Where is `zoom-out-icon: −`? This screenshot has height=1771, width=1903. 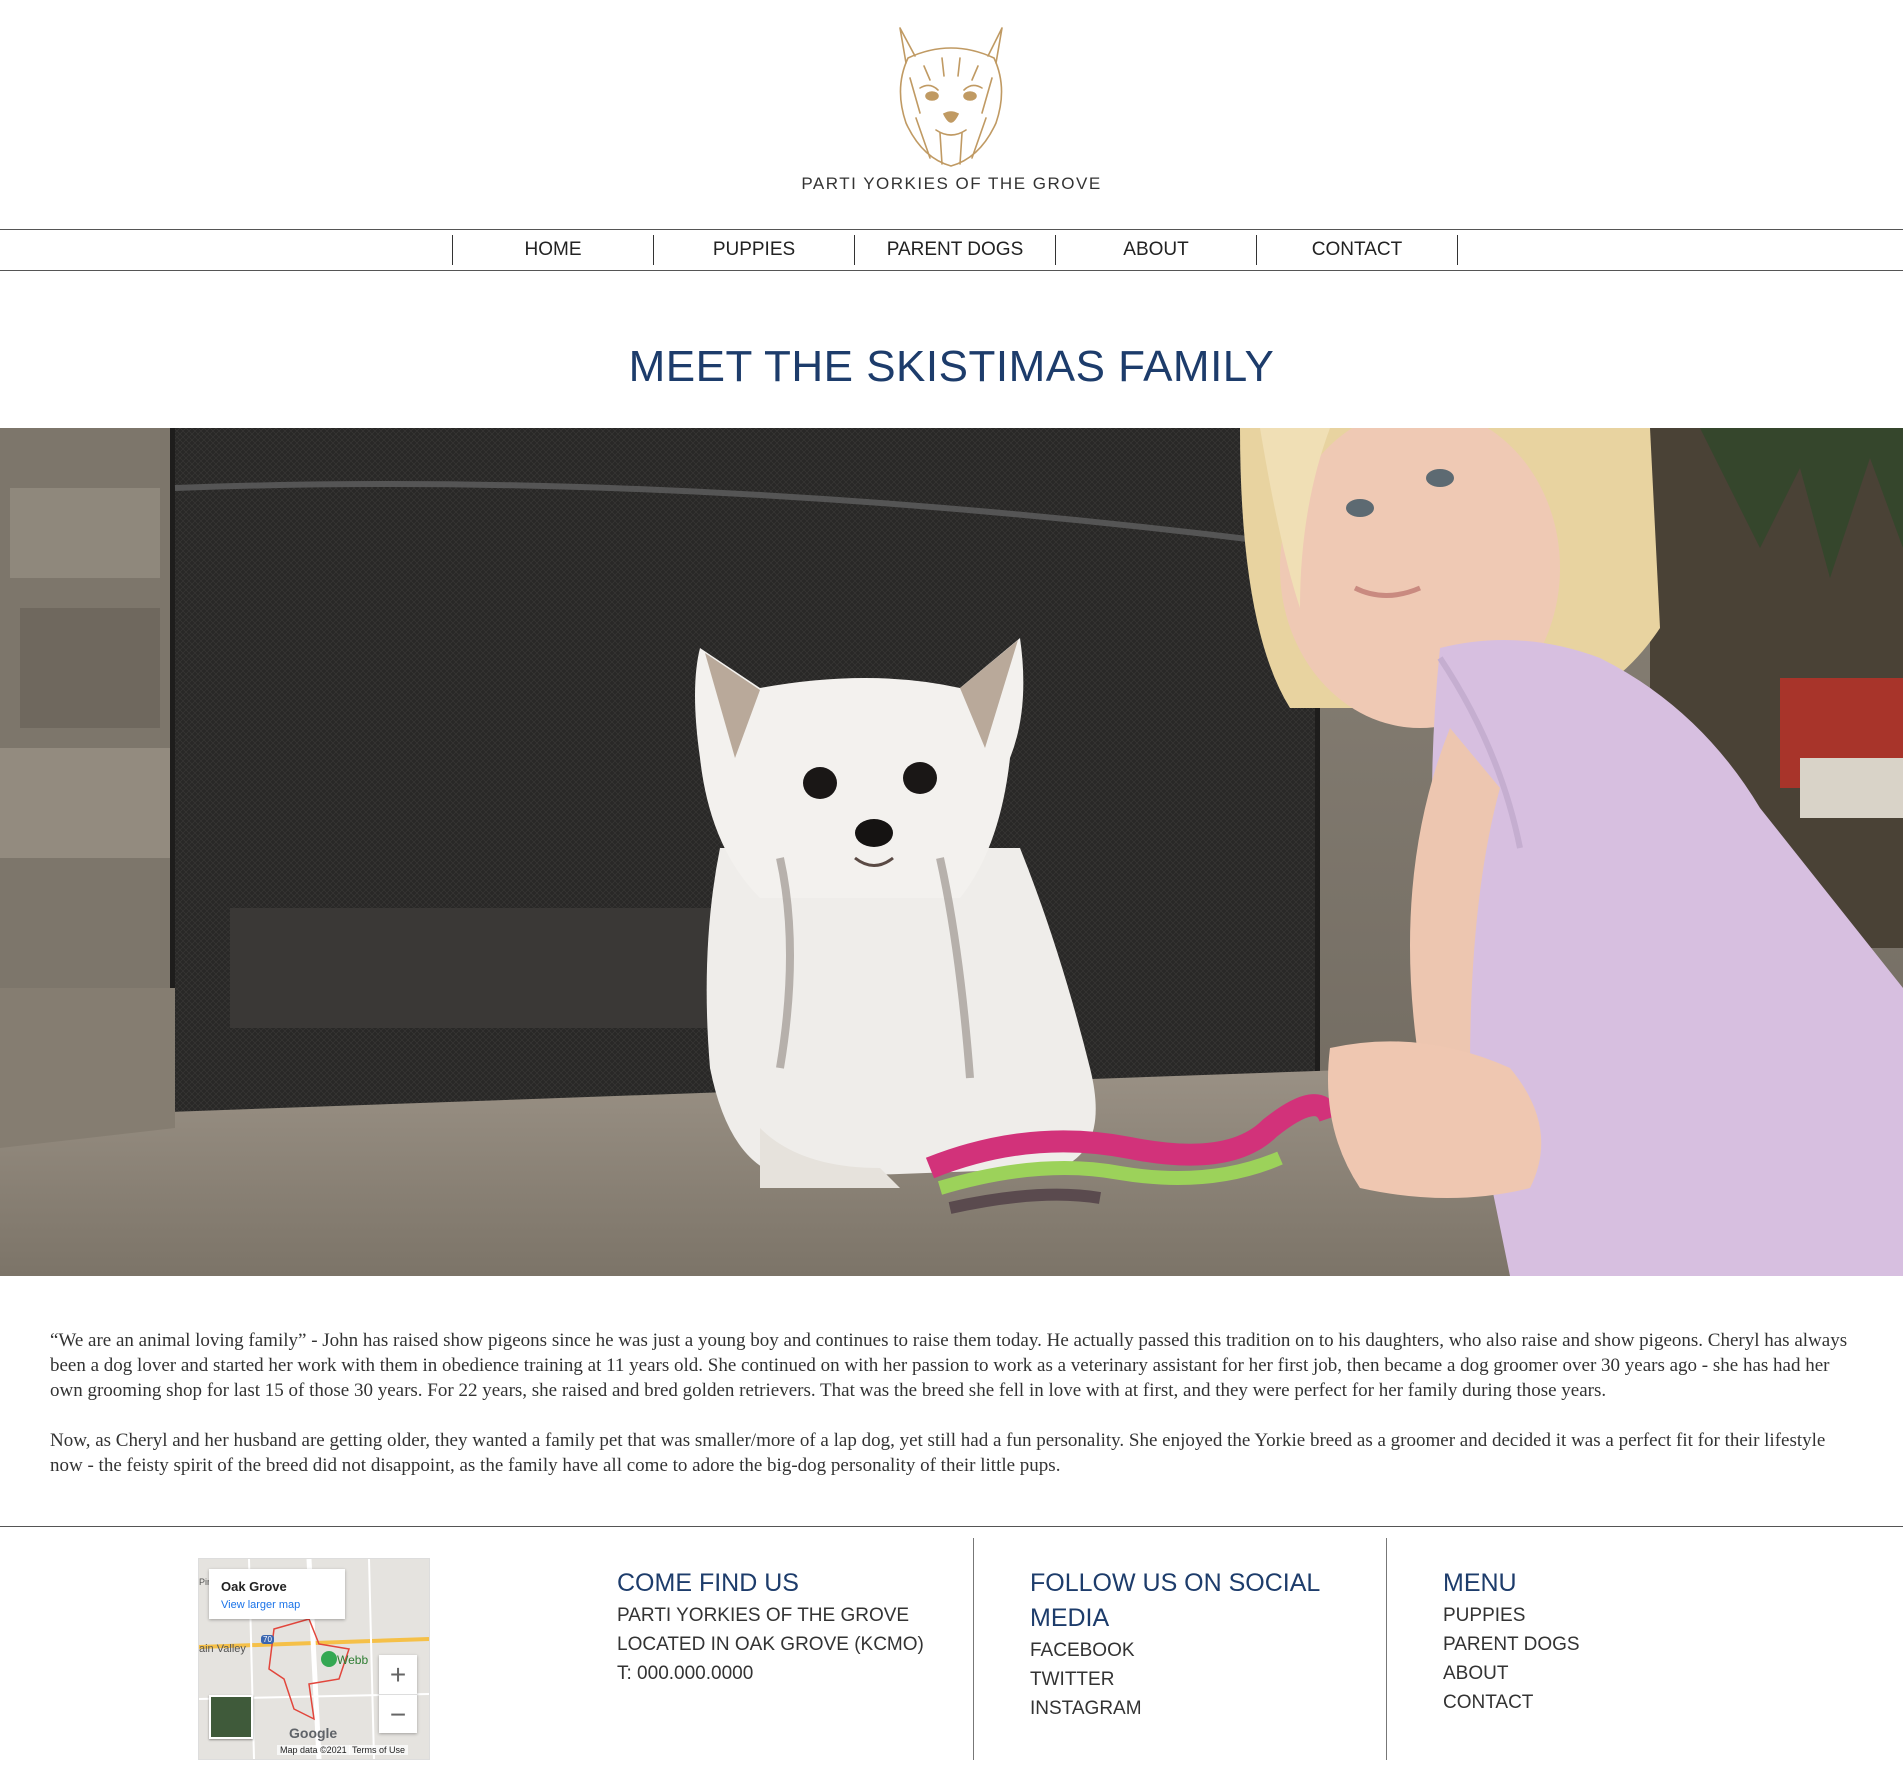 zoom-out-icon: − is located at coordinates (398, 1714).